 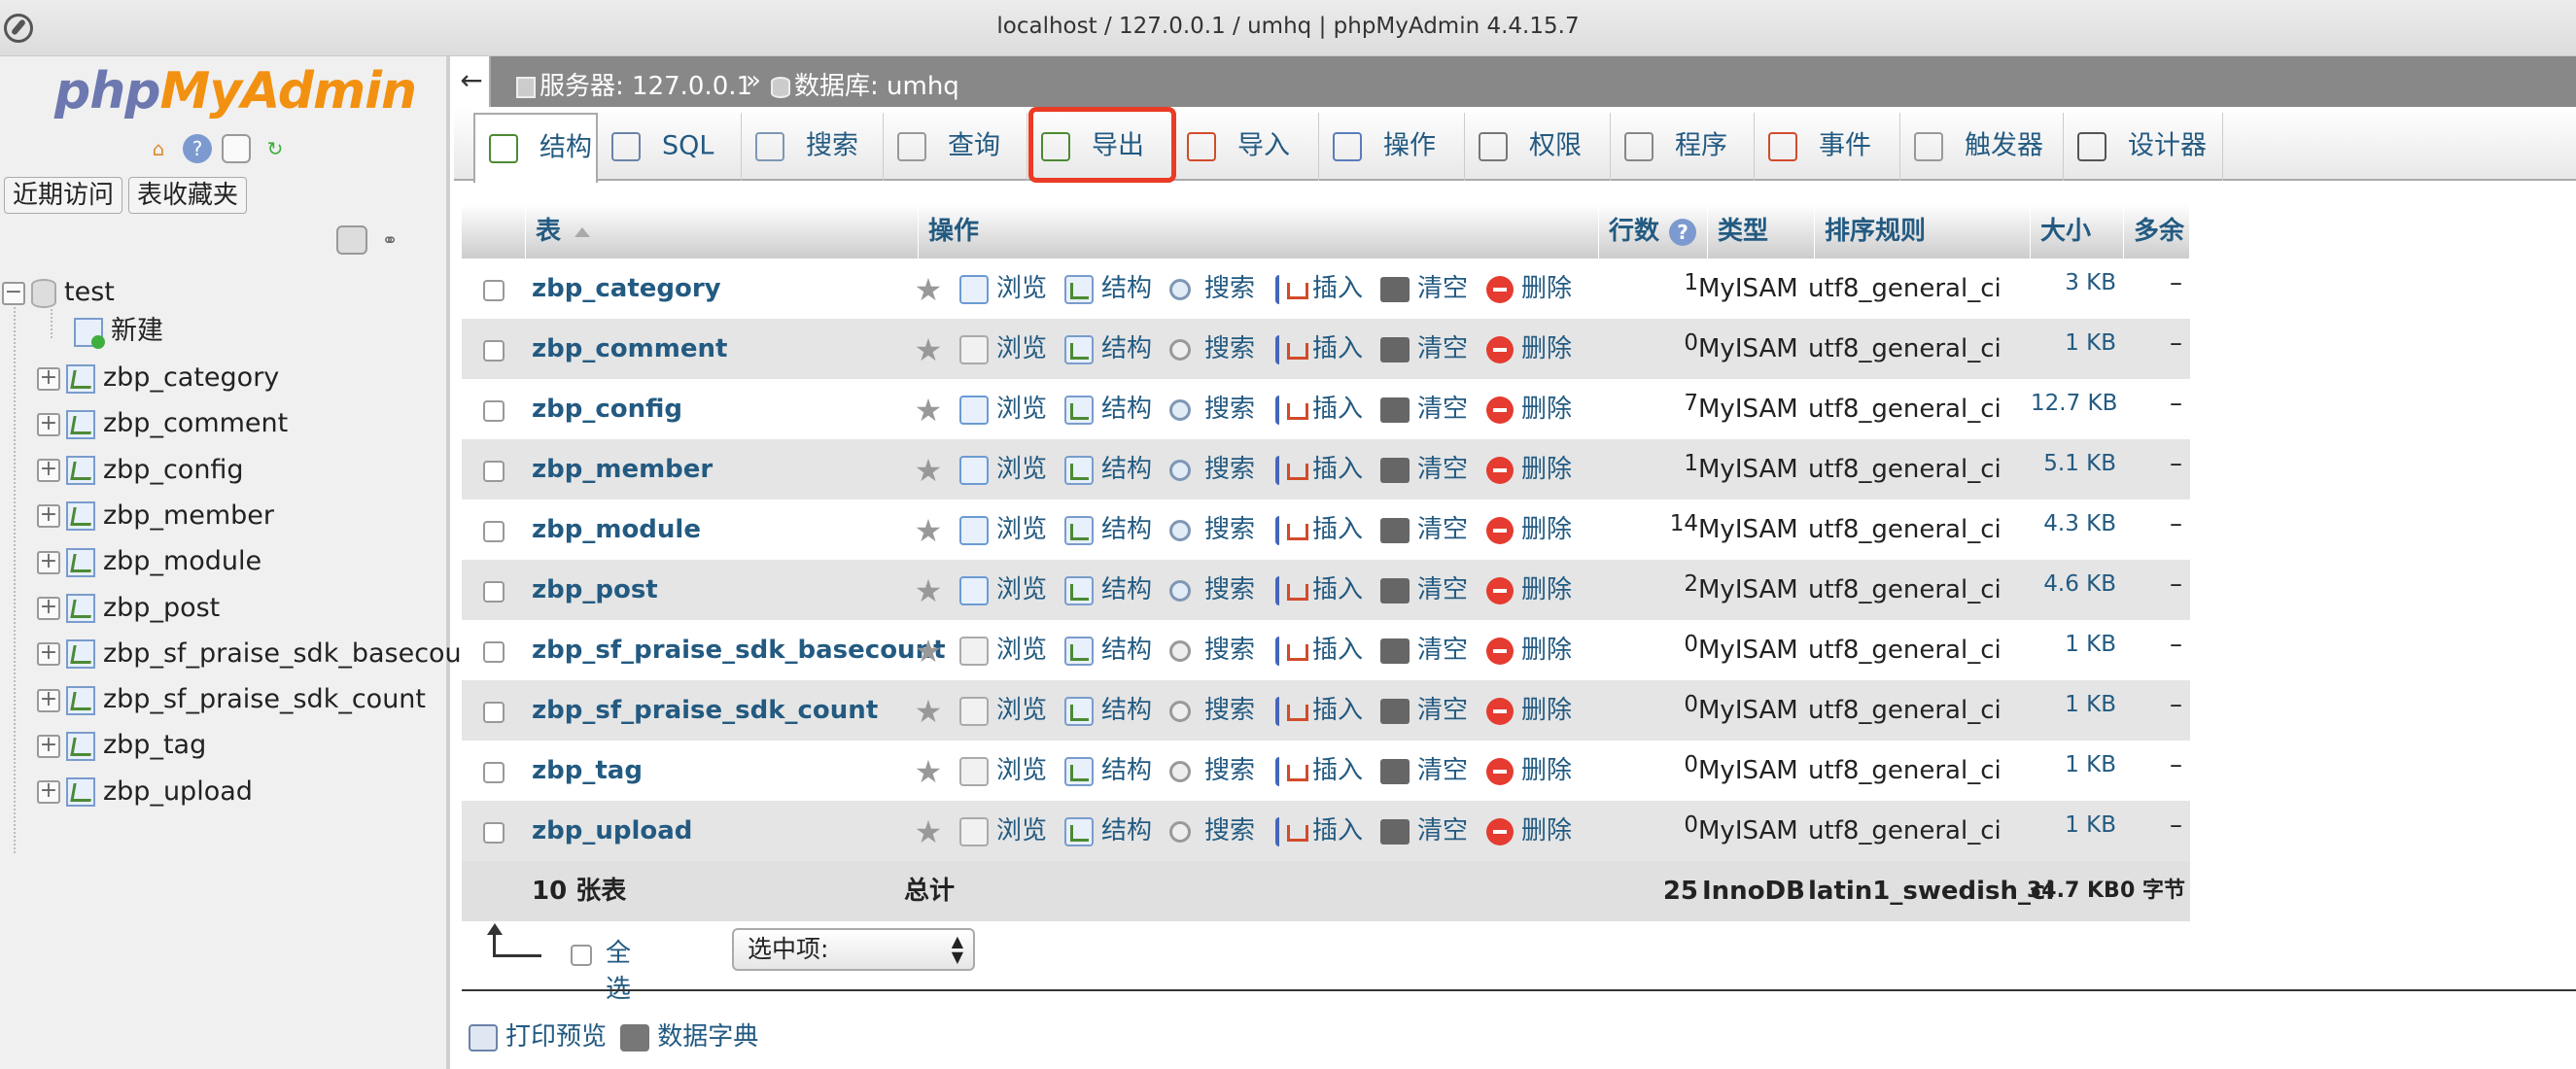 I want to click on data-dictionary-link: 数据字典, so click(x=689, y=1034).